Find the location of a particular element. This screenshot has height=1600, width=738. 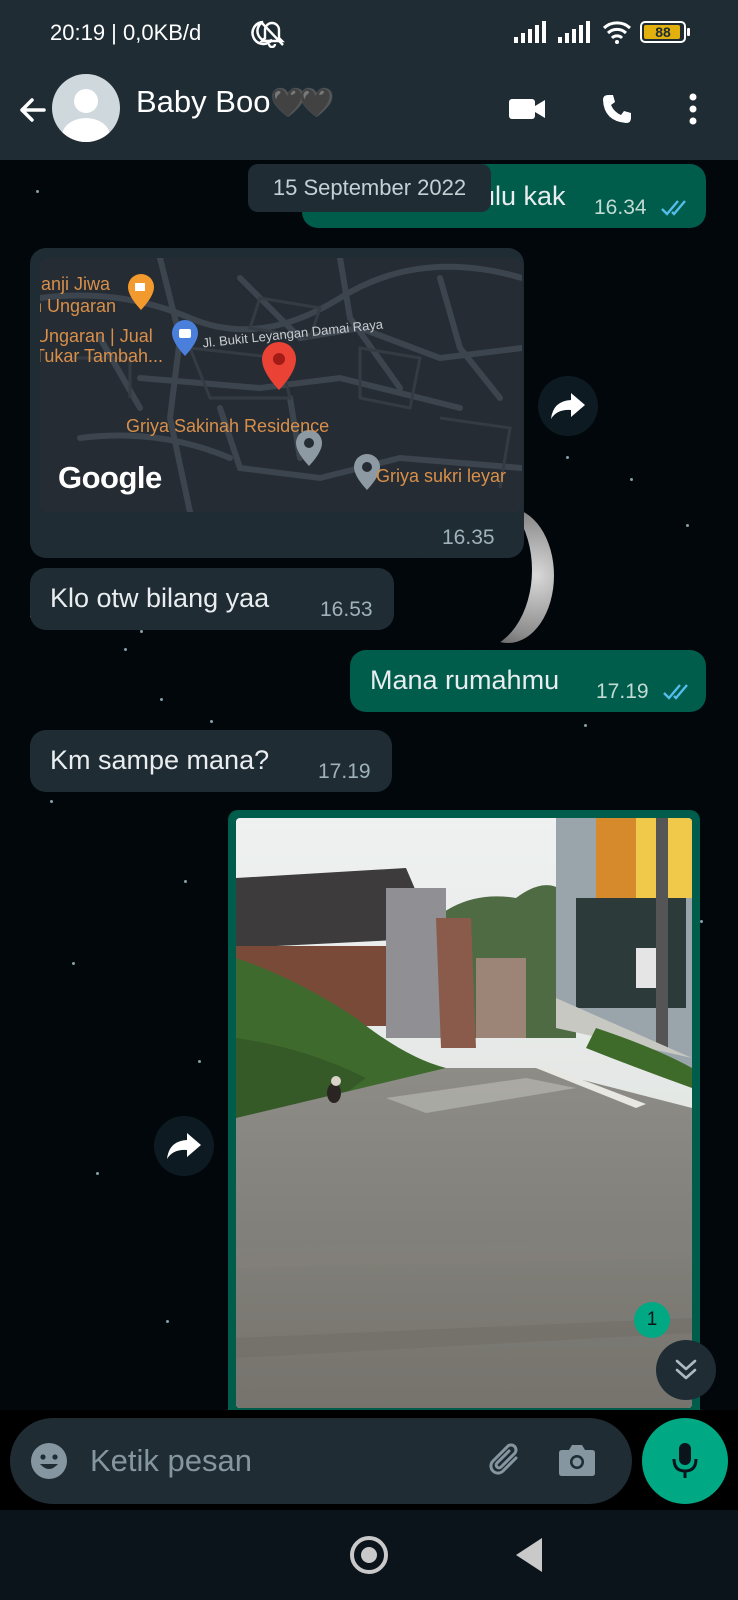

voice-call-button is located at coordinates (617, 109).